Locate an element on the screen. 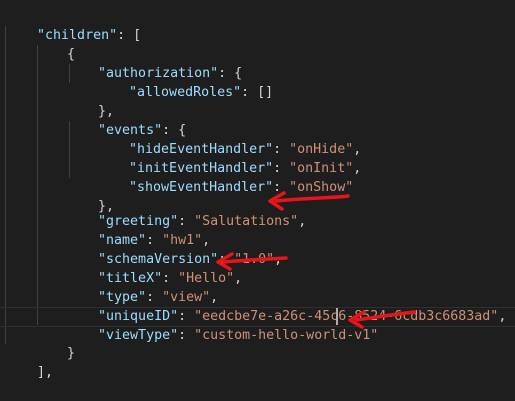 The width and height of the screenshot is (515, 401). red-arrow-greeting-icon is located at coordinates (309, 201).